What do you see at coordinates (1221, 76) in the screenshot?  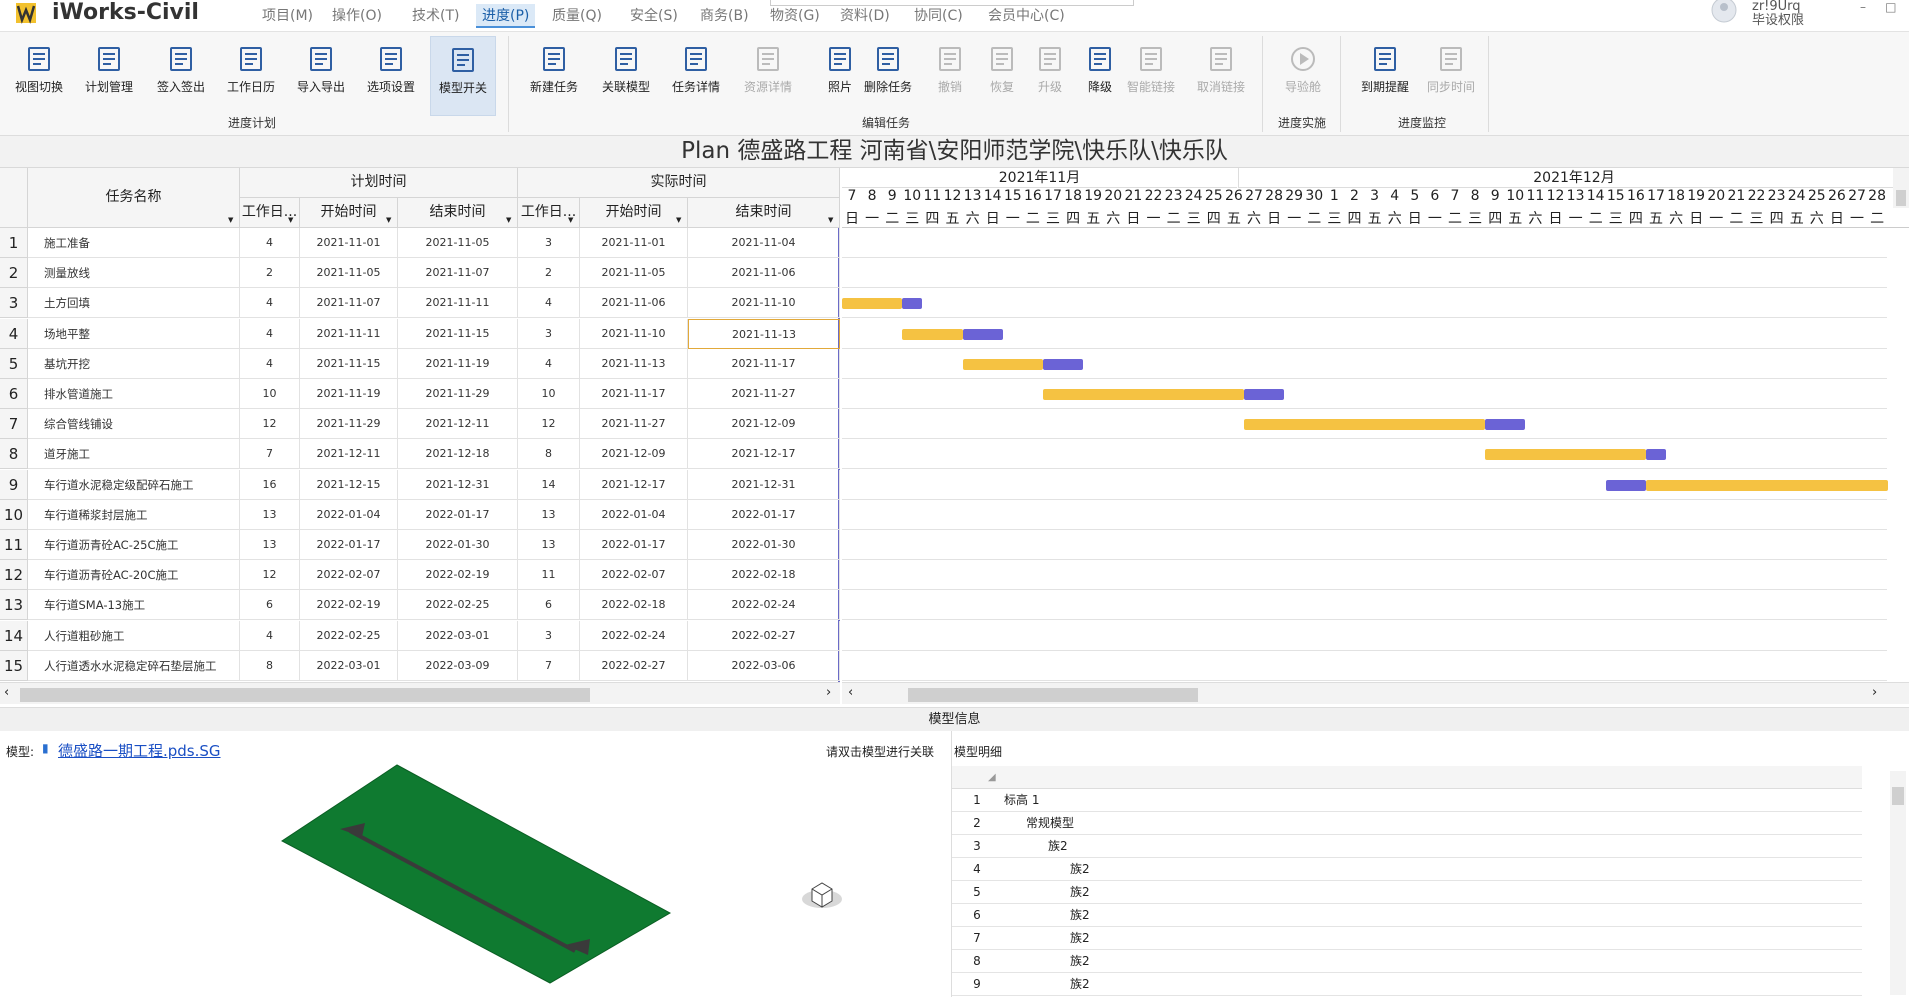 I see `ribbon-btn-unlink: 取消链接` at bounding box center [1221, 76].